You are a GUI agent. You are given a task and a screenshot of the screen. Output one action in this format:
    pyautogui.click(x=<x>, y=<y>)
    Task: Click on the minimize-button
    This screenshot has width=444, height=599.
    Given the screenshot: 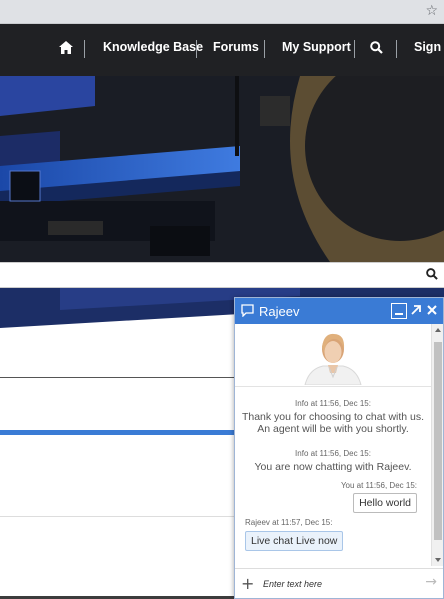 What is the action you would take?
    pyautogui.click(x=399, y=311)
    